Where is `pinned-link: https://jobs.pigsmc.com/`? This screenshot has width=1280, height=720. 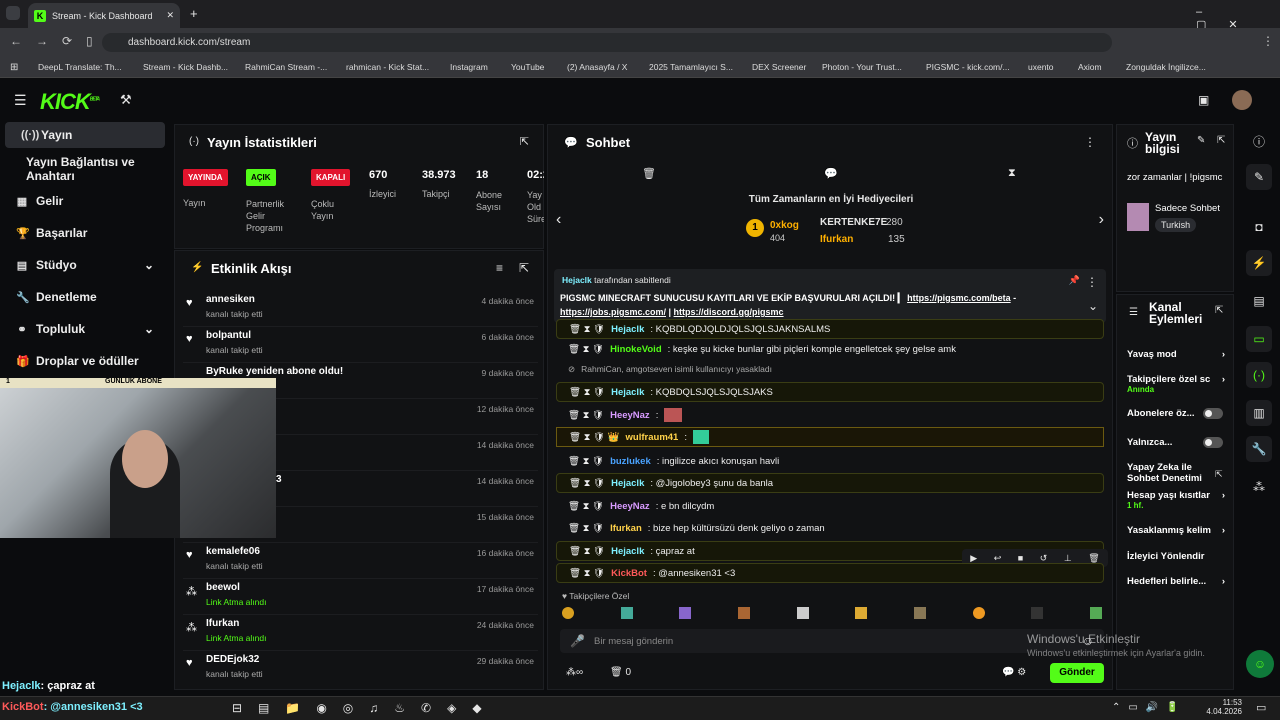
pinned-link: https://jobs.pigsmc.com/ is located at coordinates (613, 312).